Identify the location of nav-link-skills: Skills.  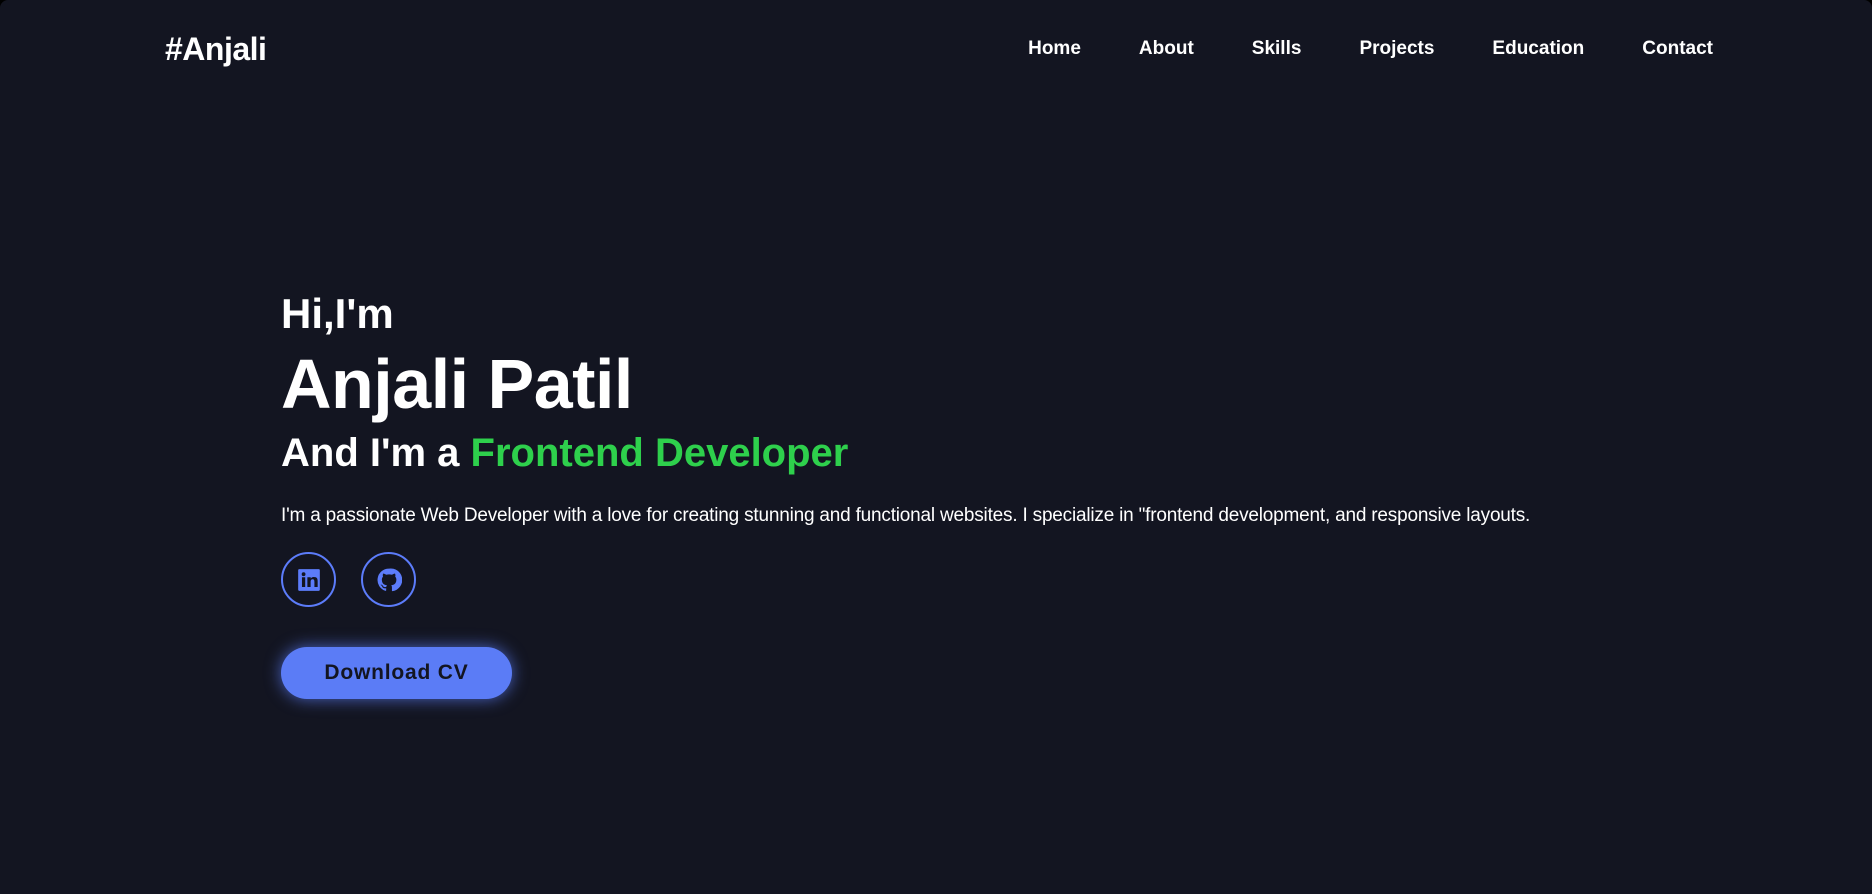
(1277, 49).